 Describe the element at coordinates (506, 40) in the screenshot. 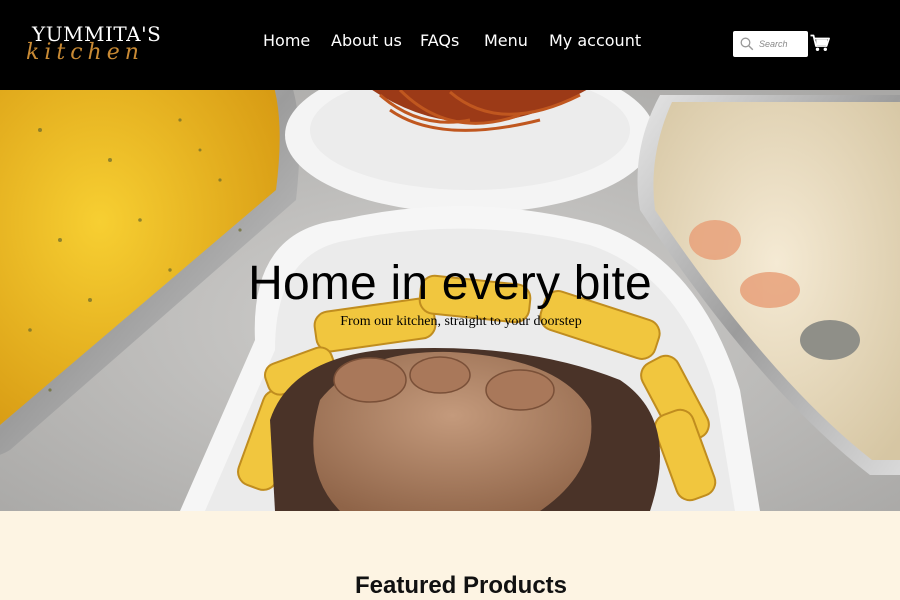

I see `nav-item-menu: Menu` at that location.